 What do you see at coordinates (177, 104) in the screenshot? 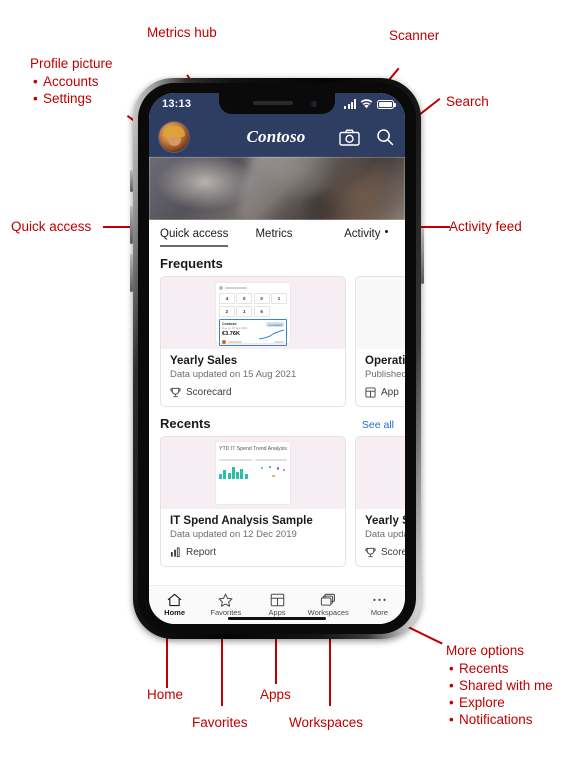
I see `status-time: 13:13` at bounding box center [177, 104].